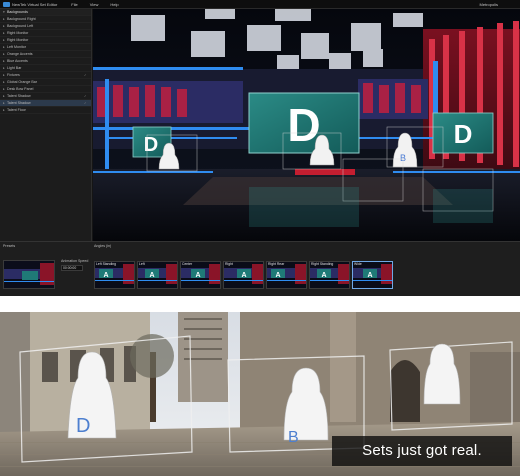 This screenshot has width=520, height=476. I want to click on layer-label: Talent Floor, so click(16, 110).